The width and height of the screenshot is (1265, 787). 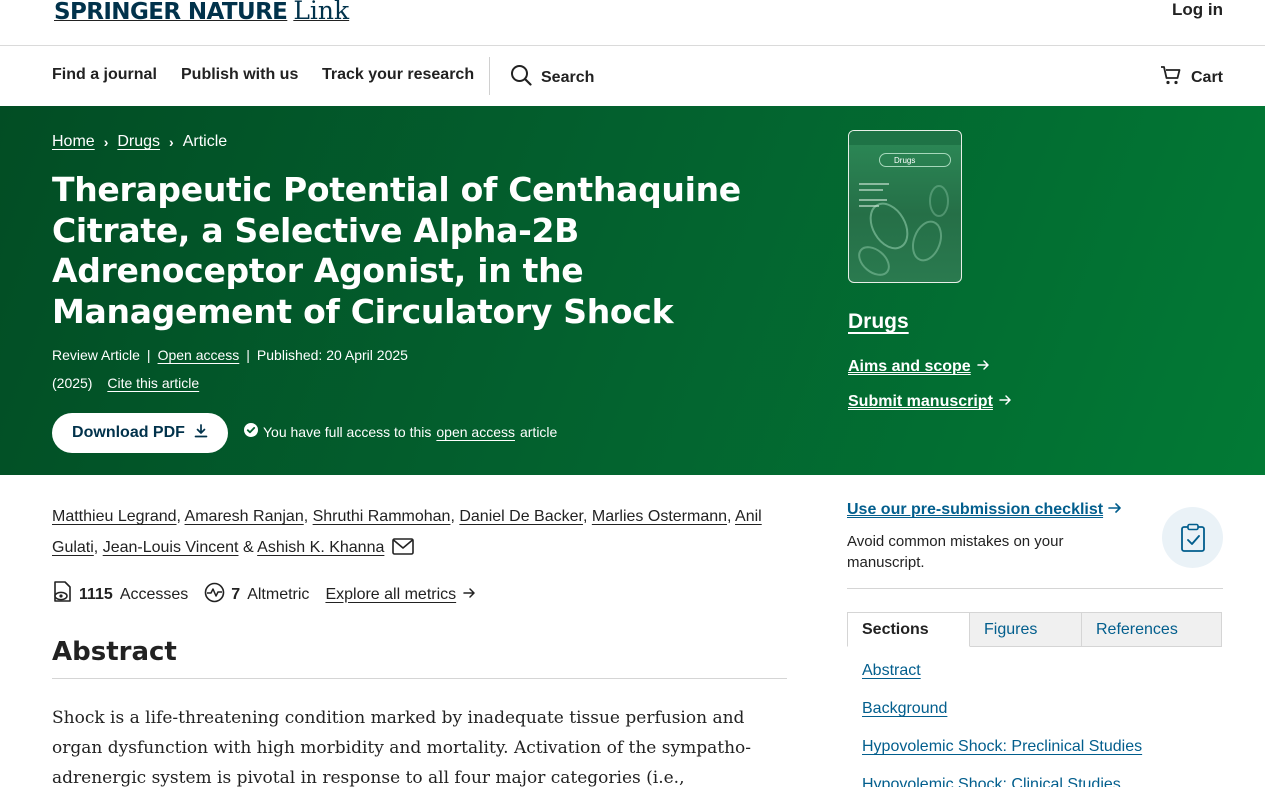 I want to click on accesses-icon, so click(x=62, y=594).